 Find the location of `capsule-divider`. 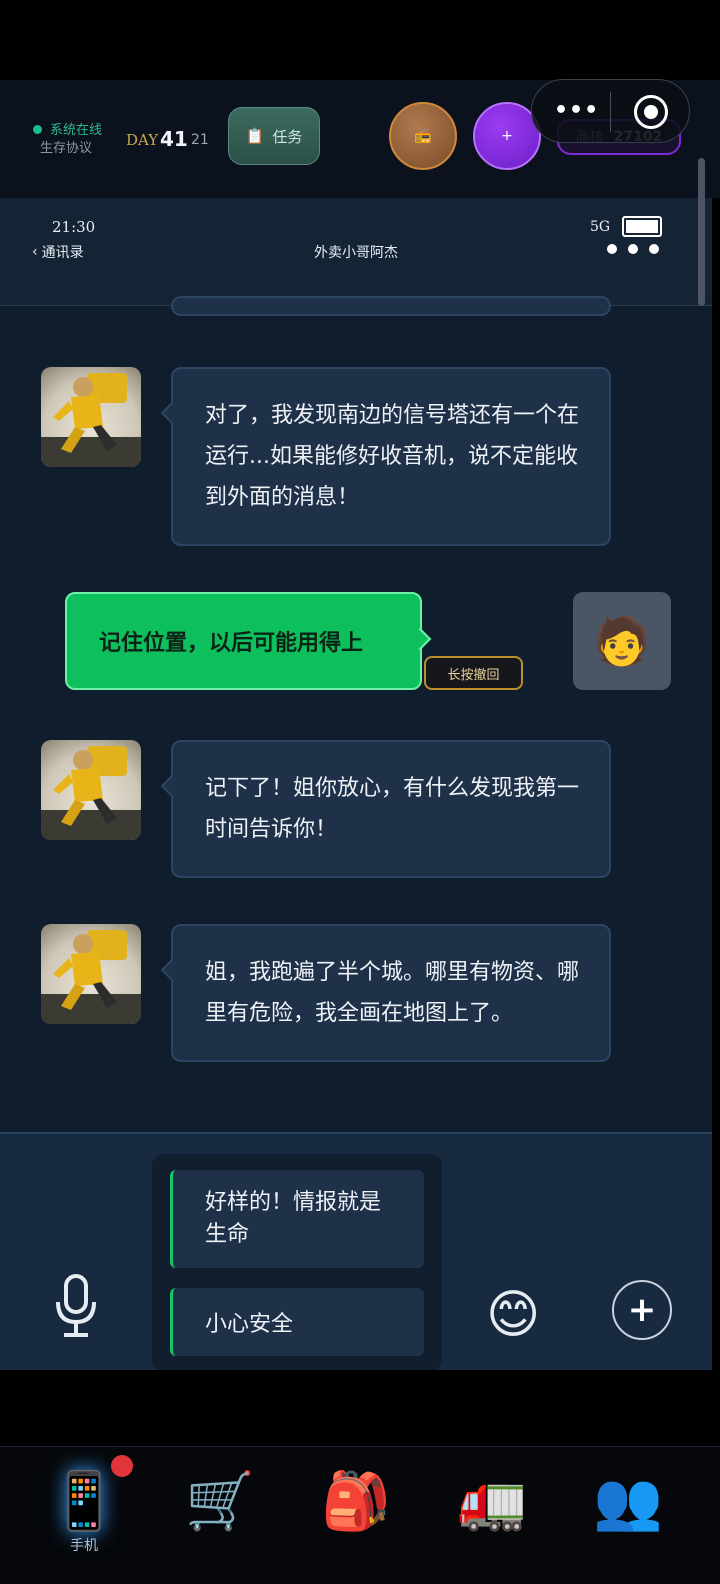

capsule-divider is located at coordinates (610, 112).